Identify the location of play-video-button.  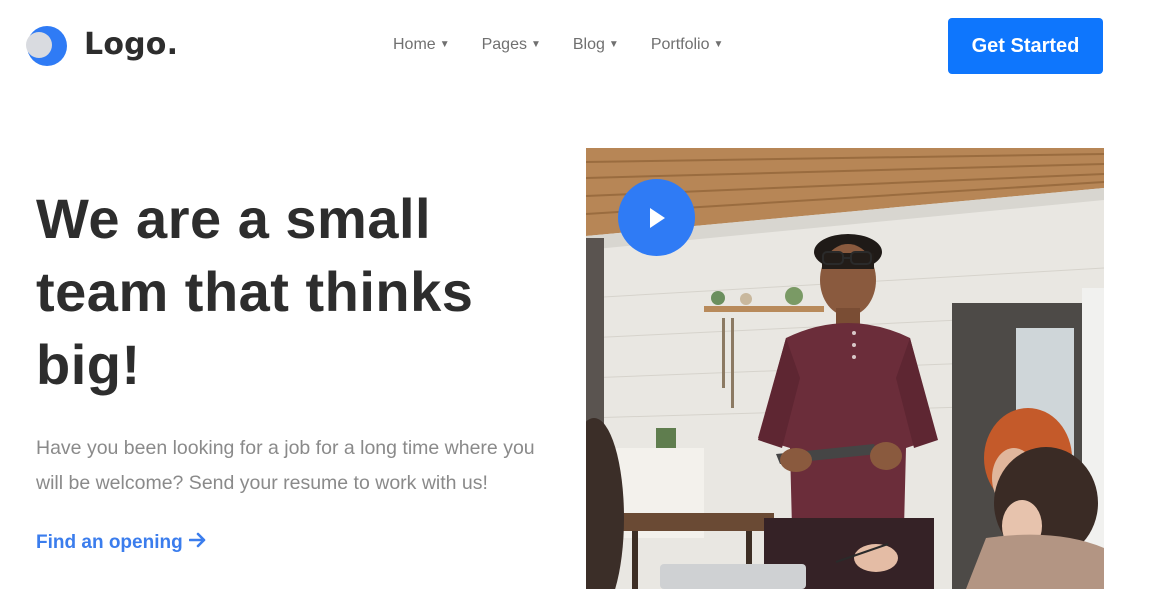
(656, 217).